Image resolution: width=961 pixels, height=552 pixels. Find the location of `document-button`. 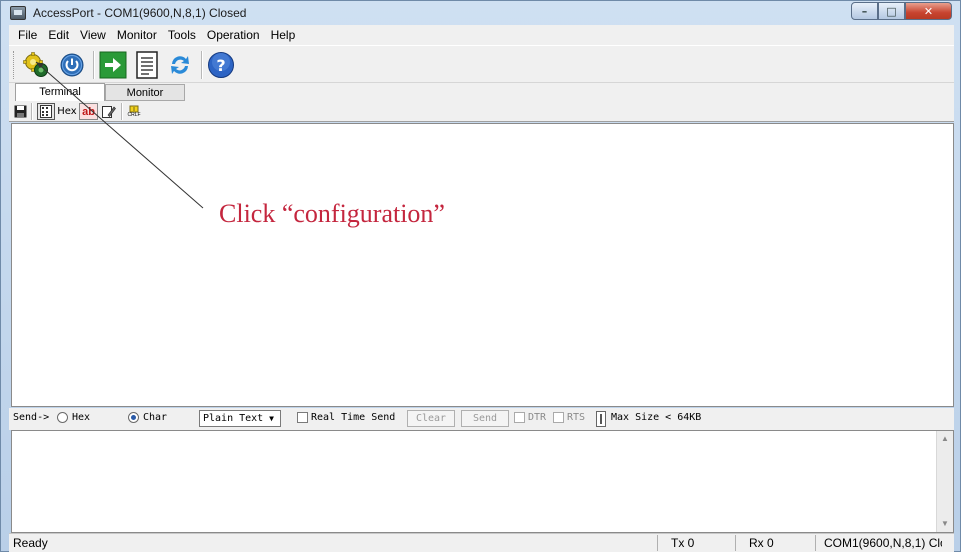

document-button is located at coordinates (147, 65).